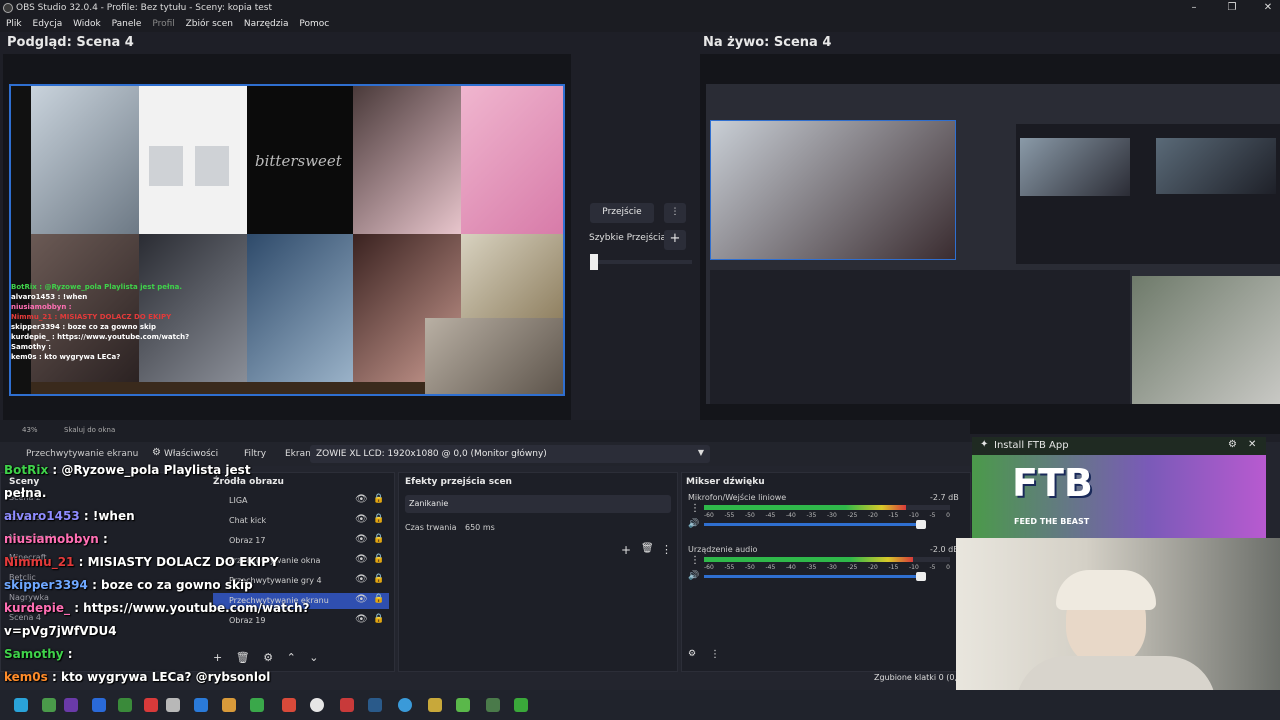 The width and height of the screenshot is (1280, 720). I want to click on preview-status-row: 43% Skaluj do okna, so click(485, 431).